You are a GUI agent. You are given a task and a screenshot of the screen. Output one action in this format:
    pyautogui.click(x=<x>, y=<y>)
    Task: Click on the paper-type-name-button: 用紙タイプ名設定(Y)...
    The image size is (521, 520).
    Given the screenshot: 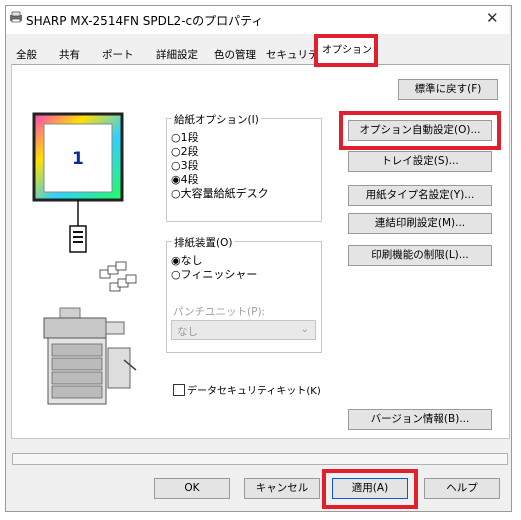 What is the action you would take?
    pyautogui.click(x=420, y=195)
    